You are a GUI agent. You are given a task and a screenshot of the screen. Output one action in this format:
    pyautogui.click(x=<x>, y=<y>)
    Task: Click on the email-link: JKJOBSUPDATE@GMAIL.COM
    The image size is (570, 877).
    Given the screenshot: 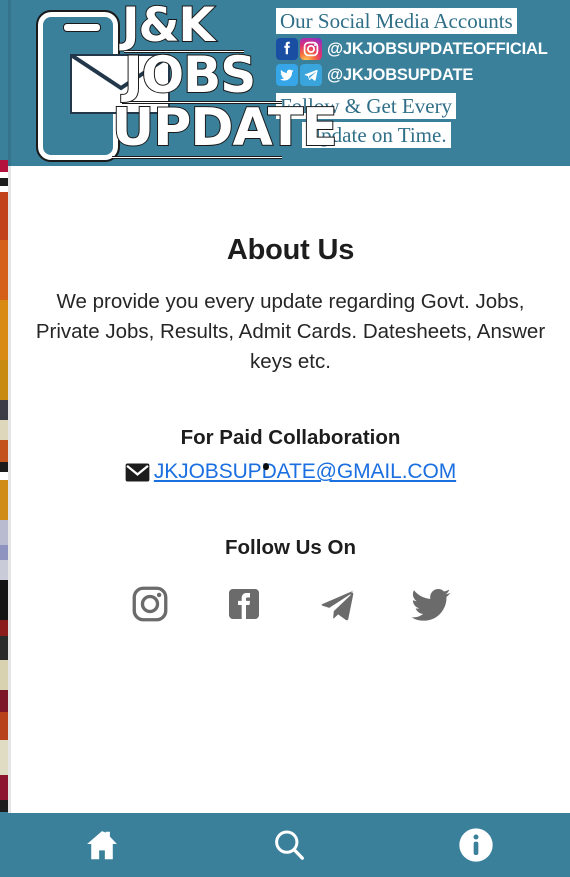 What is the action you would take?
    pyautogui.click(x=305, y=472)
    